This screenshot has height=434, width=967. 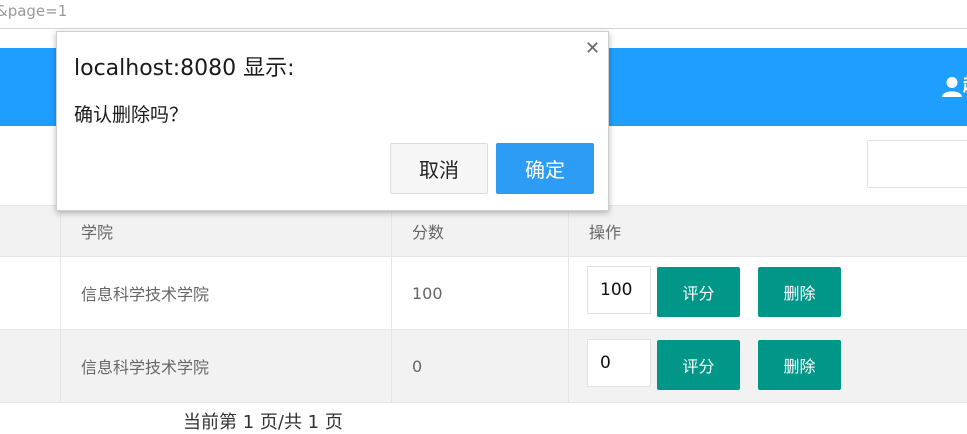 I want to click on address-bar: &page=1, so click(x=483, y=14).